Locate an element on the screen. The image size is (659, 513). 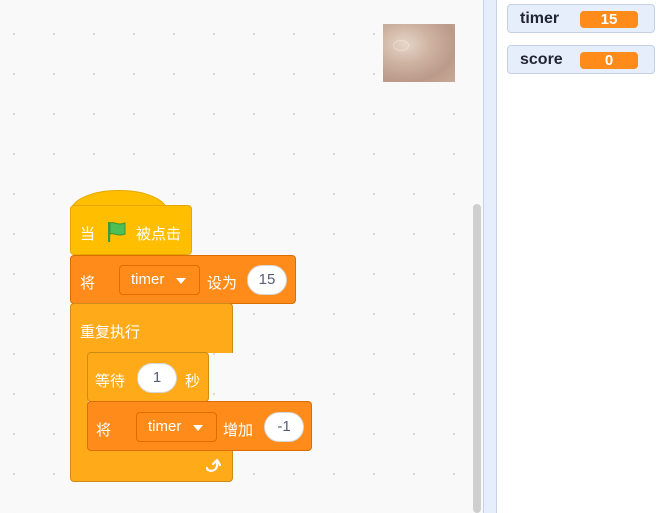
forever-label: 重复执行 is located at coordinates (110, 332).